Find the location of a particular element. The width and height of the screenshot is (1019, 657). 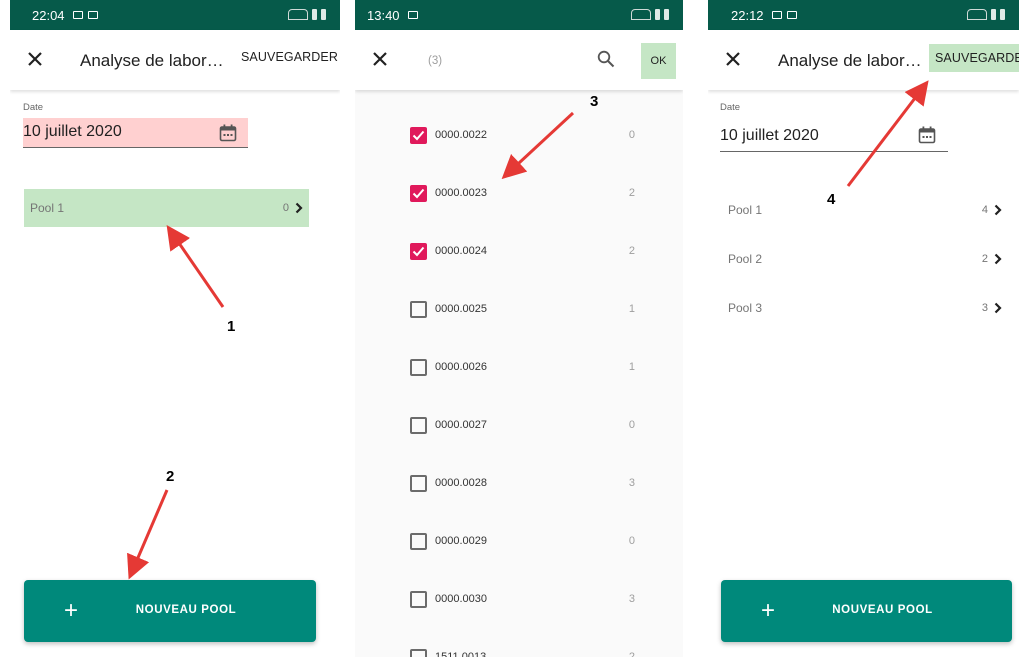

status-bar: 13:40 is located at coordinates (519, 15).